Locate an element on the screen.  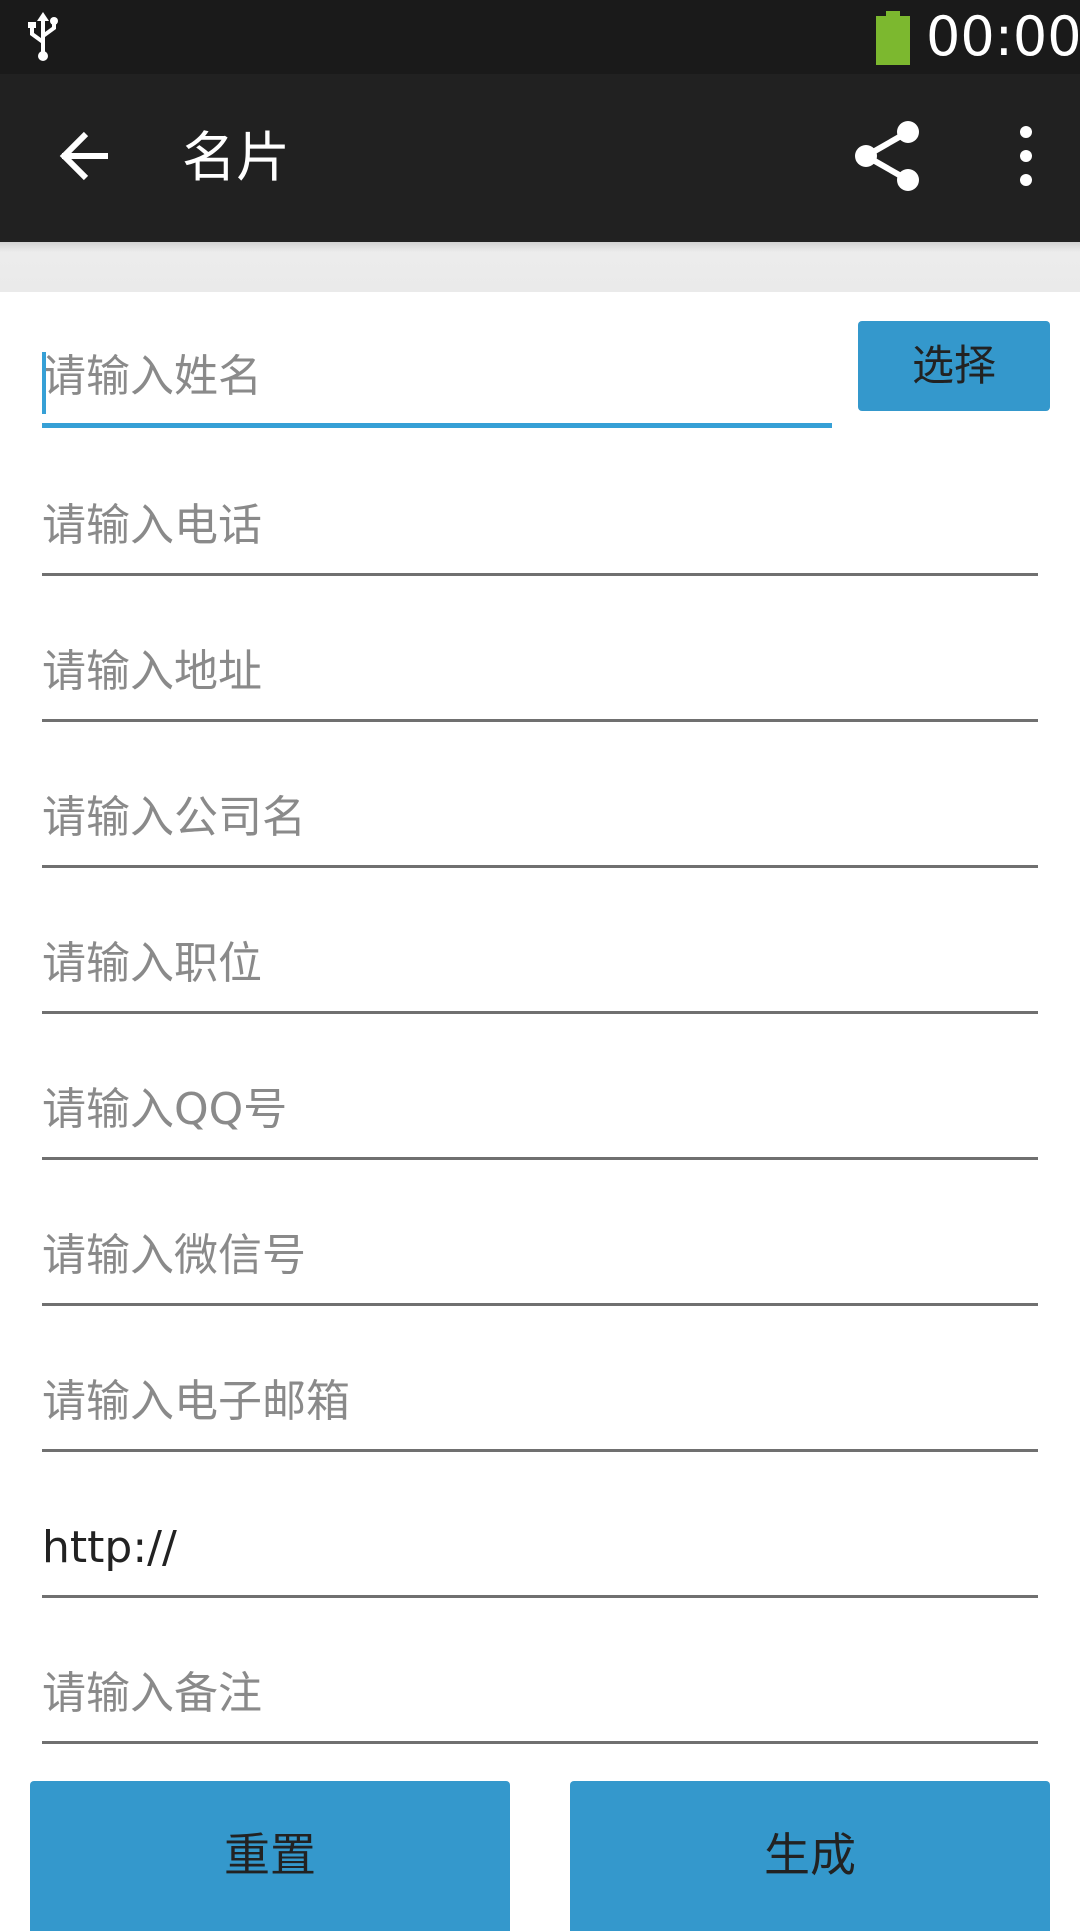
phone-input is located at coordinates (540, 519).